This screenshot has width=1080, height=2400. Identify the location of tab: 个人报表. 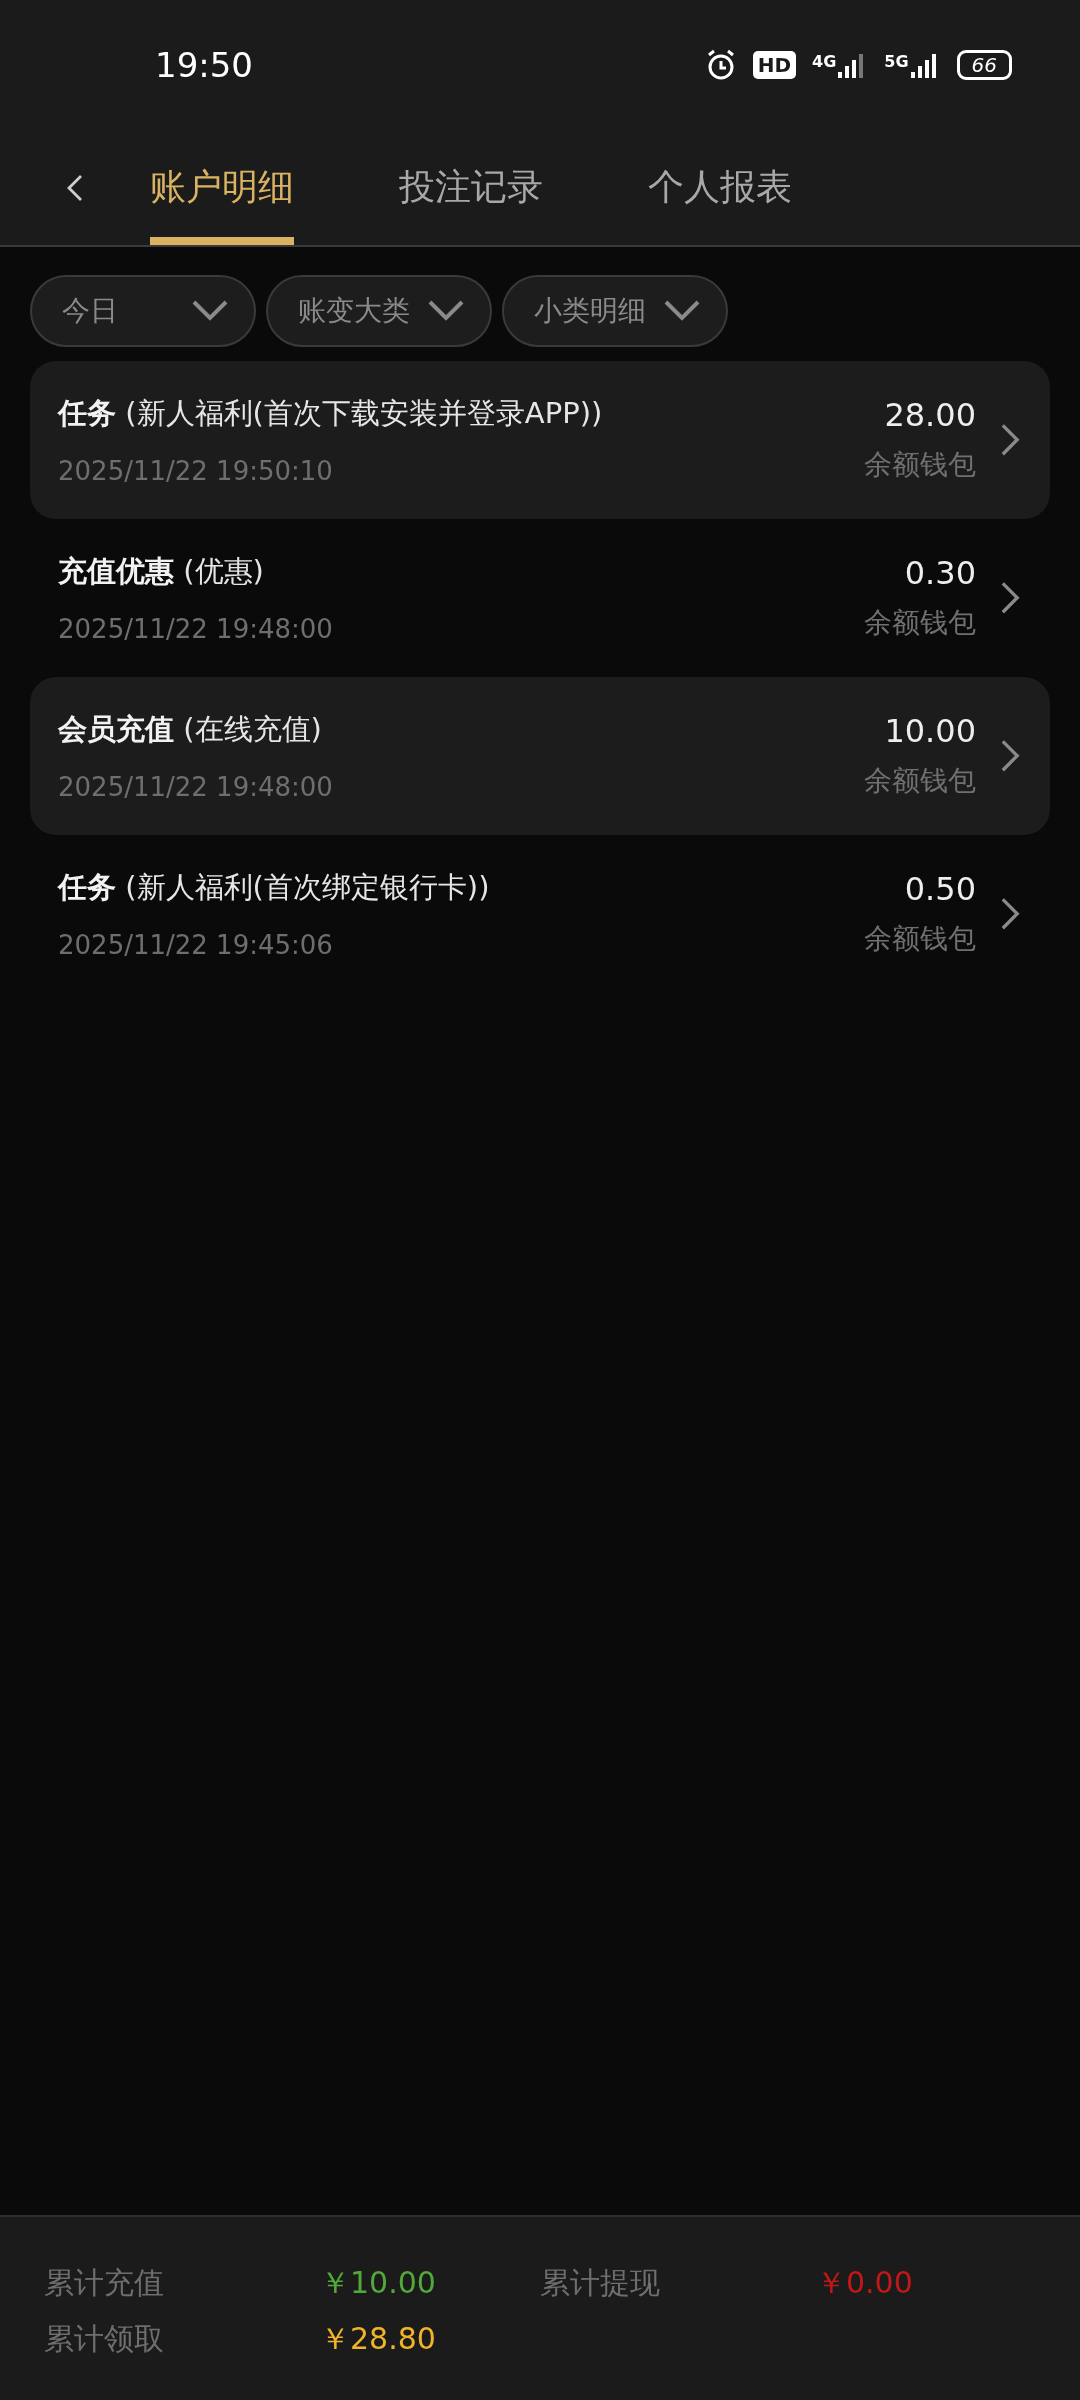
(720, 187).